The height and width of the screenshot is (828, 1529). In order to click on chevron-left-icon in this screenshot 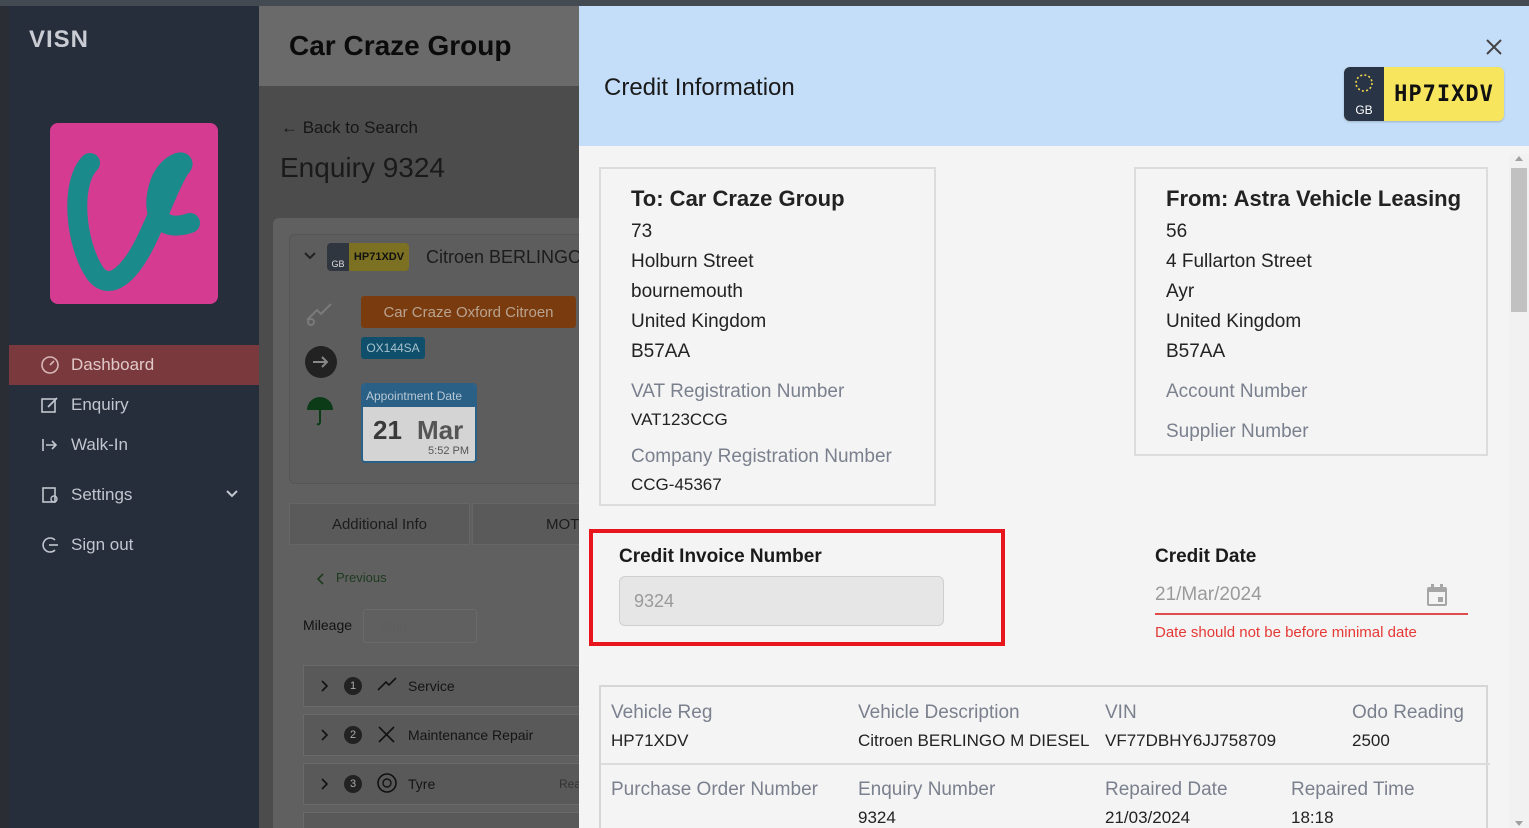, I will do `click(321, 581)`.